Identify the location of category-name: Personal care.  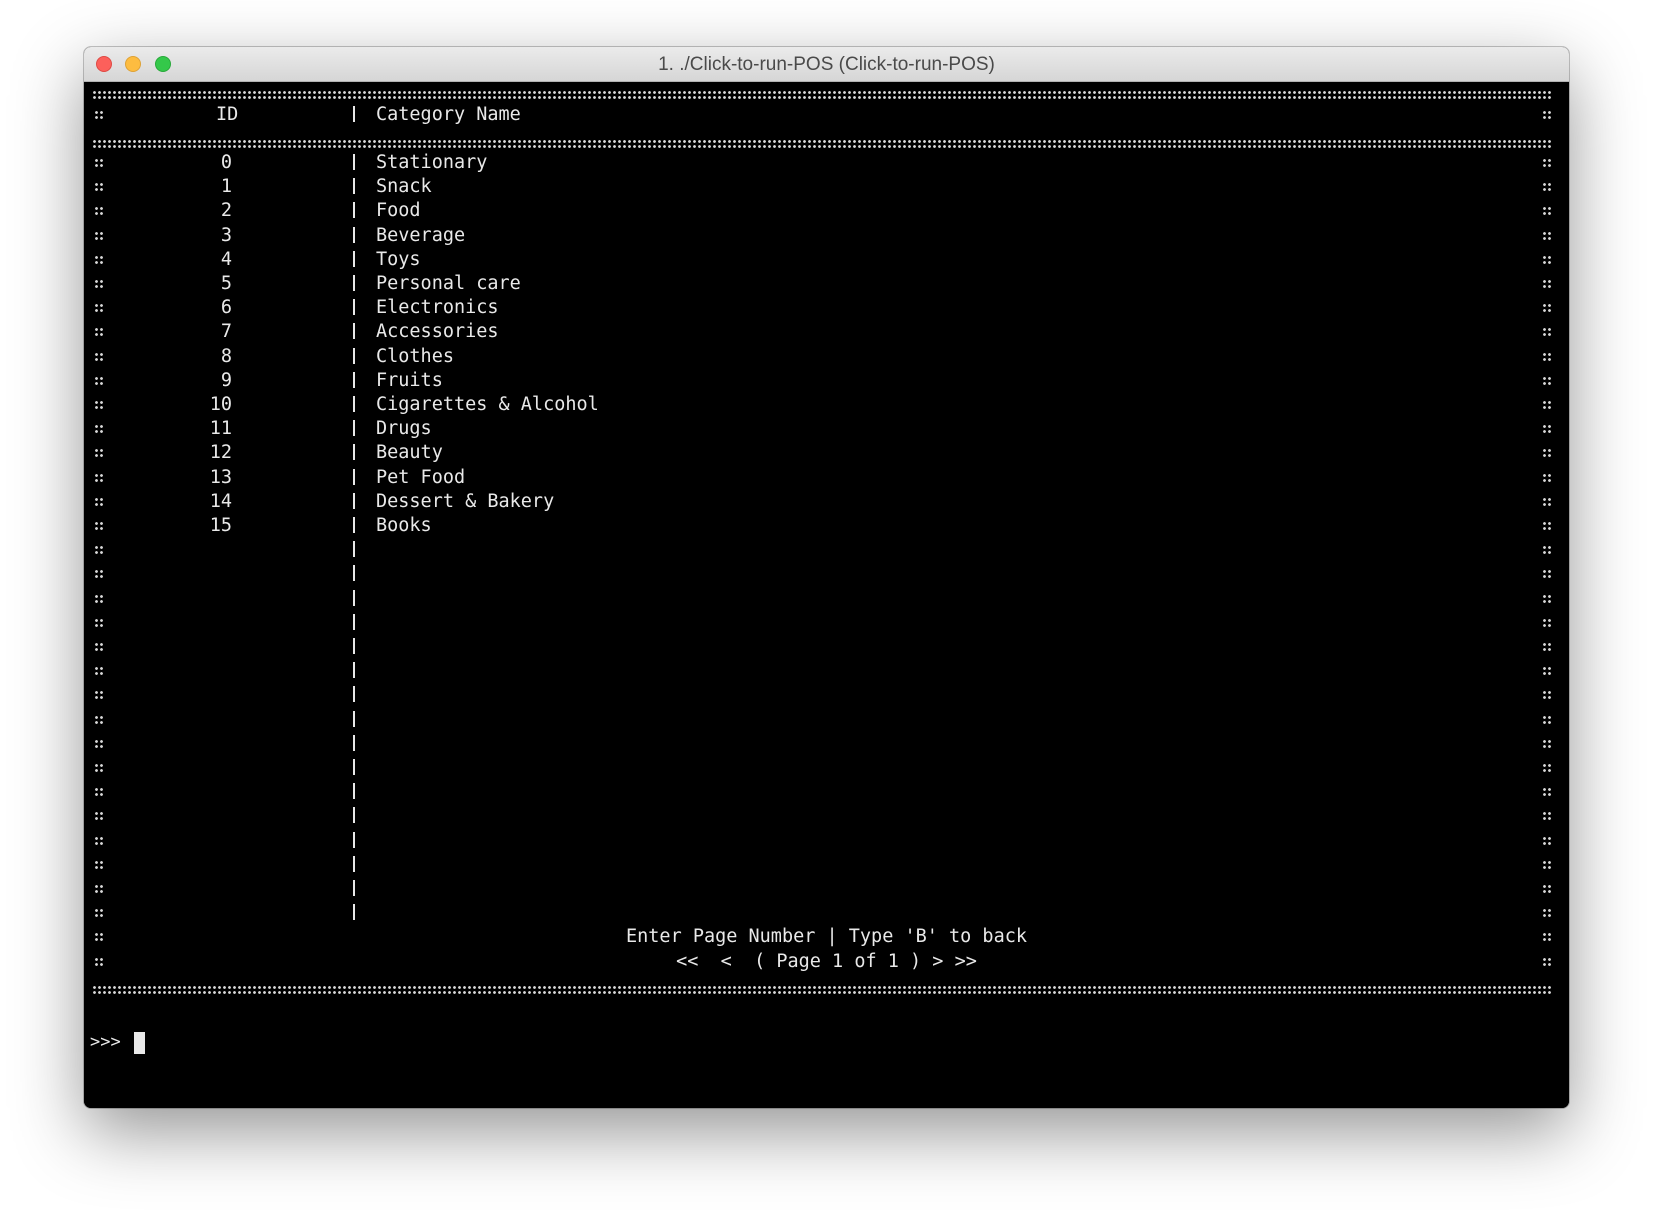
(448, 283).